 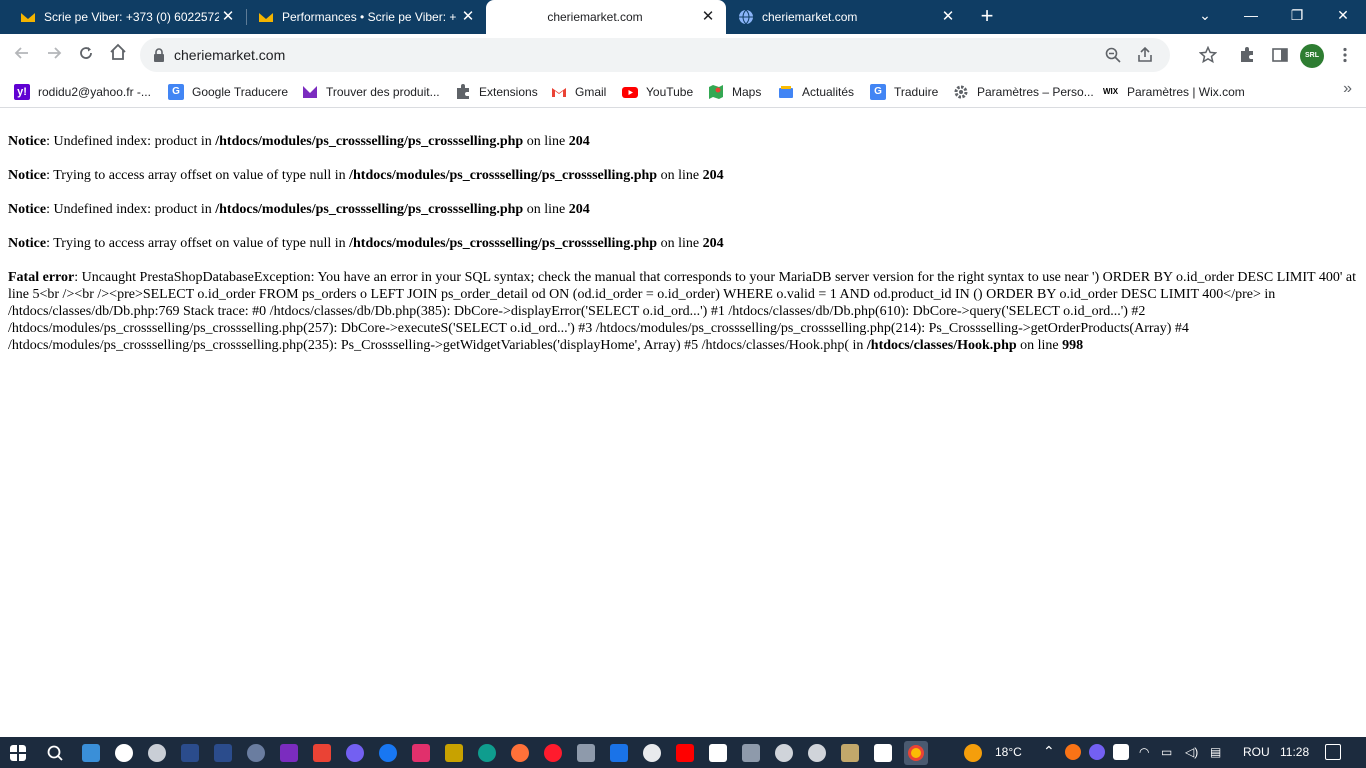 What do you see at coordinates (157, 753) in the screenshot?
I see `gear-icon` at bounding box center [157, 753].